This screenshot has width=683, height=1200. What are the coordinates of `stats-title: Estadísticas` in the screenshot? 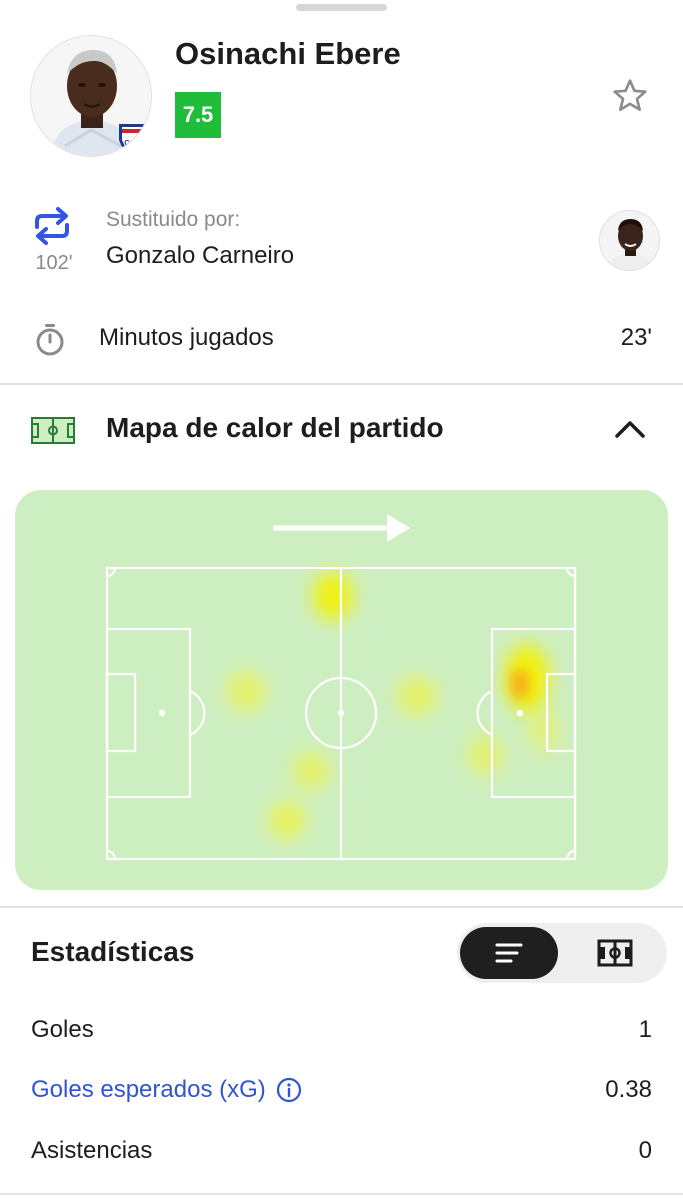 It's located at (113, 951).